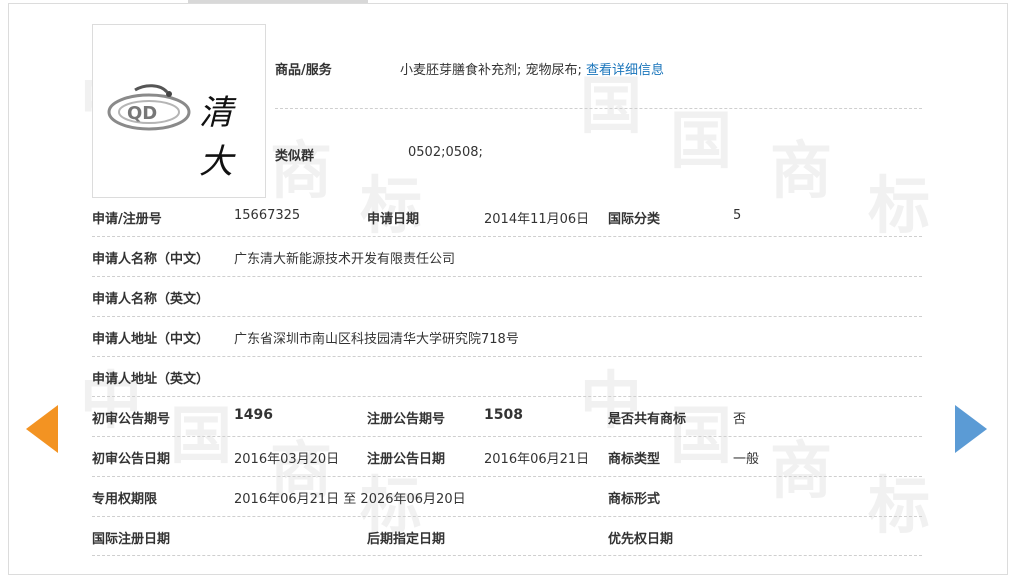 This screenshot has height=575, width=1012. I want to click on trademark-image: QD 清大, so click(179, 111).